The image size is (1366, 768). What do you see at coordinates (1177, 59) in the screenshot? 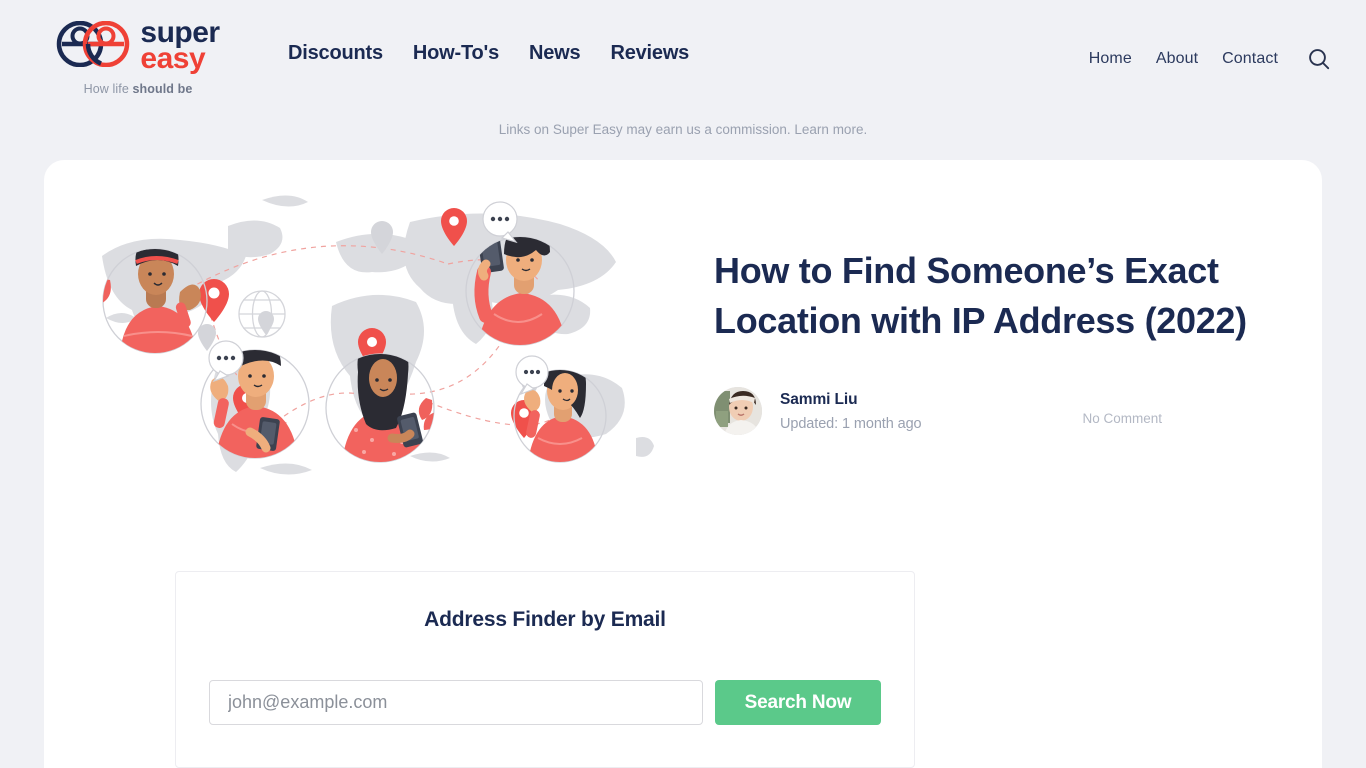
I see `nav-item-about: About` at bounding box center [1177, 59].